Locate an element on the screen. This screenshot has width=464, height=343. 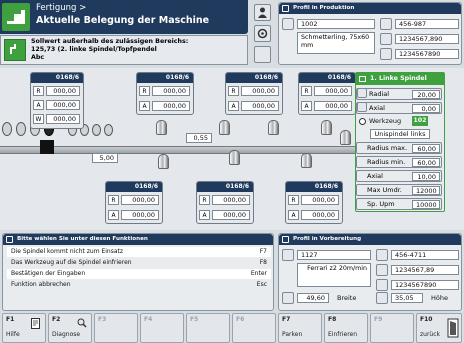
param-value: 10,00 is located at coordinates (426, 176).